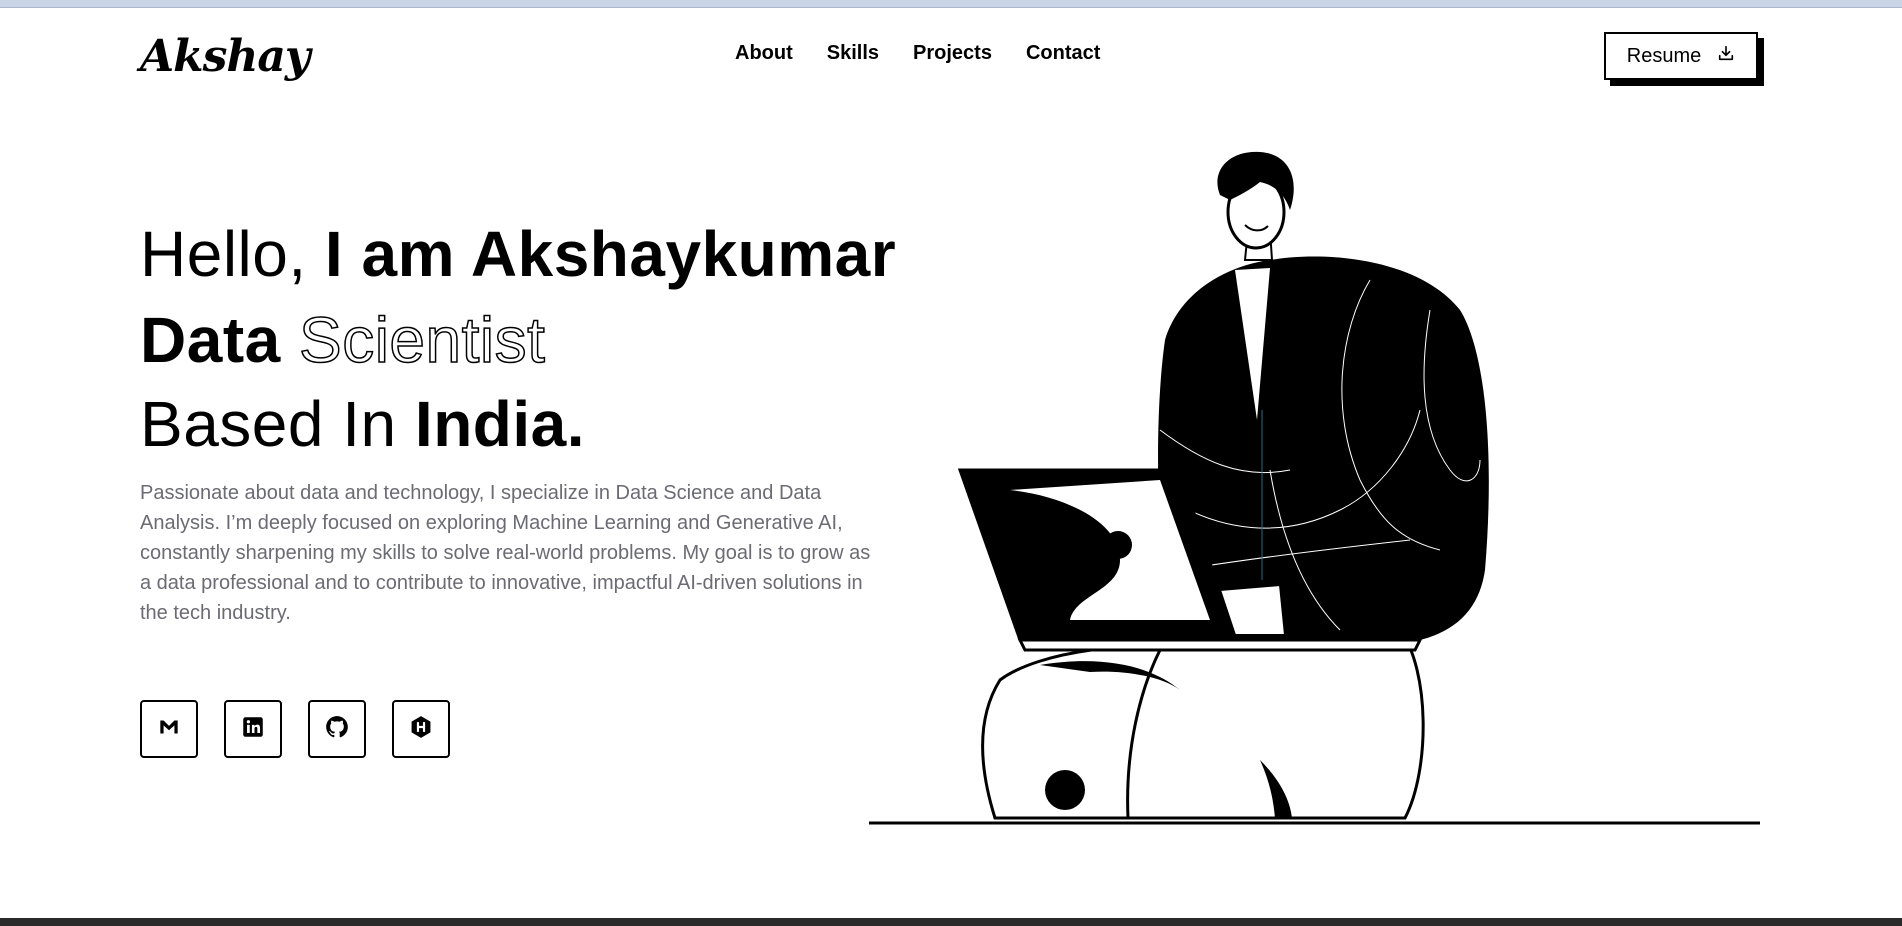 This screenshot has height=926, width=1902. I want to click on hero-name: I am Akshaykumar, so click(610, 254).